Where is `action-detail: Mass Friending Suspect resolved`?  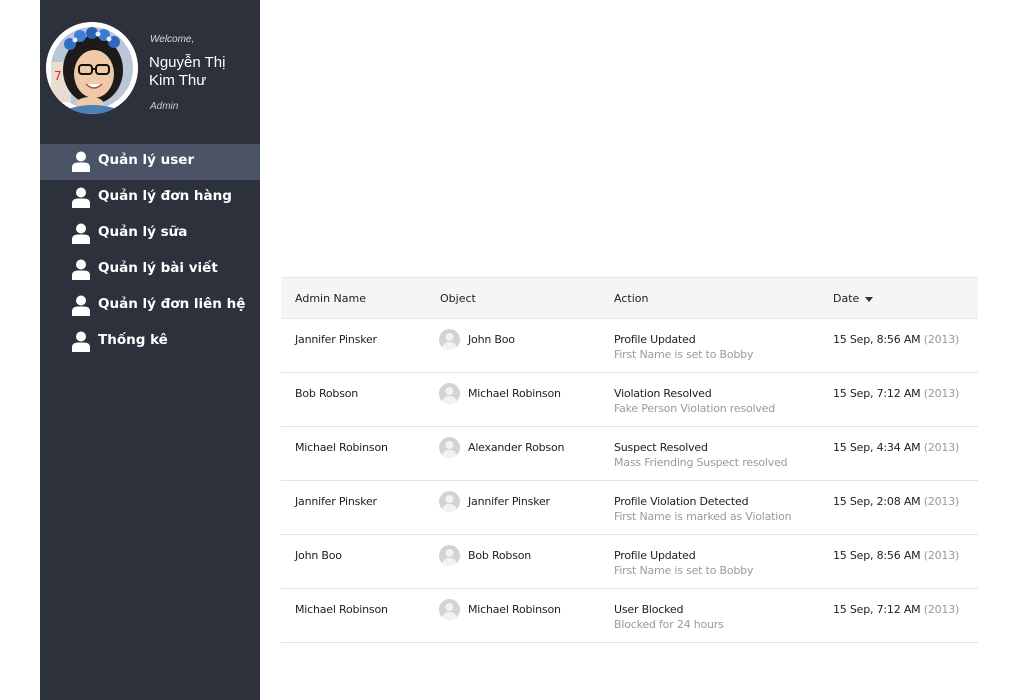
action-detail: Mass Friending Suspect resolved is located at coordinates (701, 462).